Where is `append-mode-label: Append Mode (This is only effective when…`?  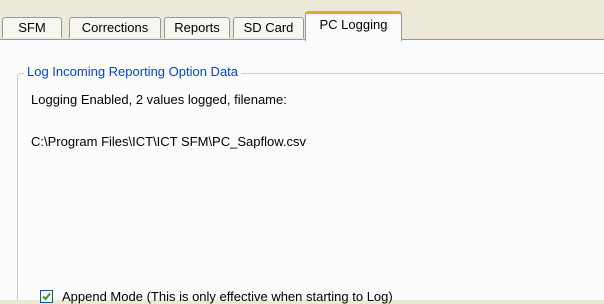 append-mode-label: Append Mode (This is only effective when… is located at coordinates (227, 296).